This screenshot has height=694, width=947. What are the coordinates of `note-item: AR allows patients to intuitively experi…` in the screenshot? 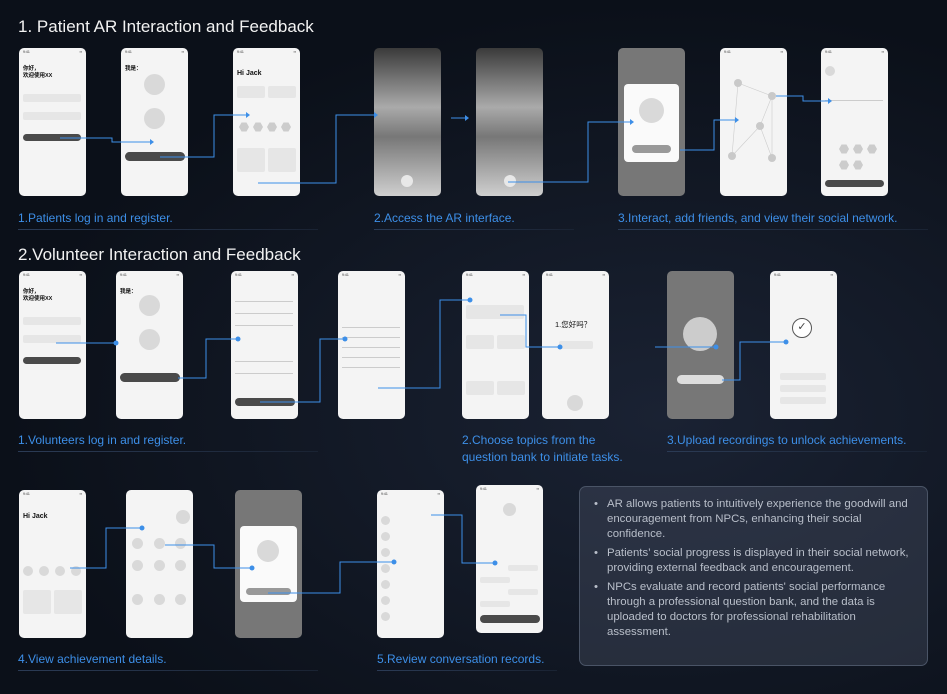 It's located at (755, 519).